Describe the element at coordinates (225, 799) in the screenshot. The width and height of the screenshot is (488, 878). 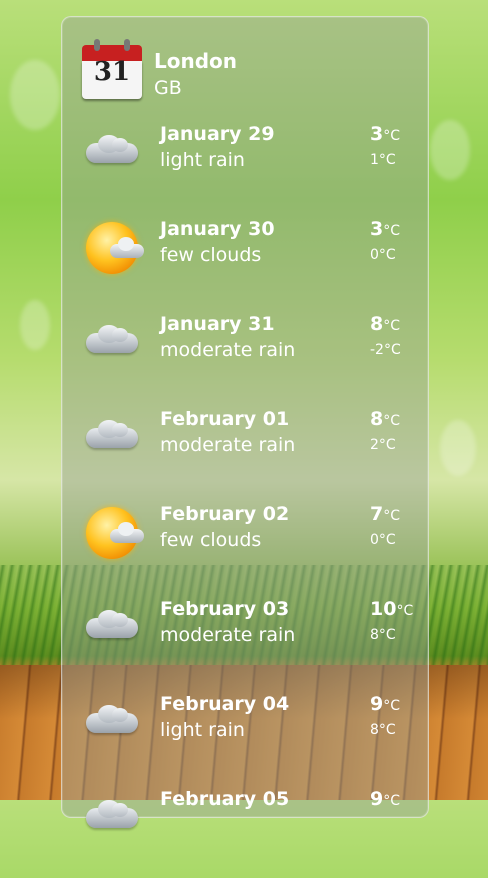
I see `forecast-date: February 05` at that location.